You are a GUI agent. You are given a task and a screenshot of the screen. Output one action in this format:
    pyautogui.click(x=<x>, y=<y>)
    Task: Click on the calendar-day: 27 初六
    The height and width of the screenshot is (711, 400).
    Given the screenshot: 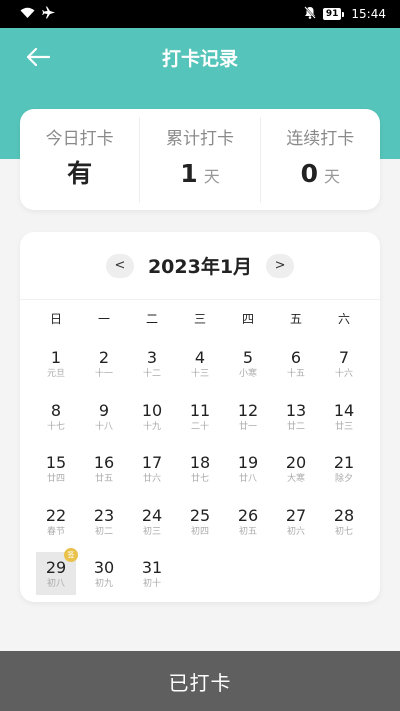 What is the action you would take?
    pyautogui.click(x=296, y=530)
    